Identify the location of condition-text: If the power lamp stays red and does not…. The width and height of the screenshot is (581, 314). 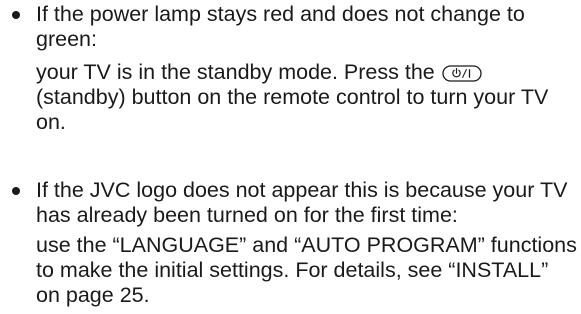
(280, 26).